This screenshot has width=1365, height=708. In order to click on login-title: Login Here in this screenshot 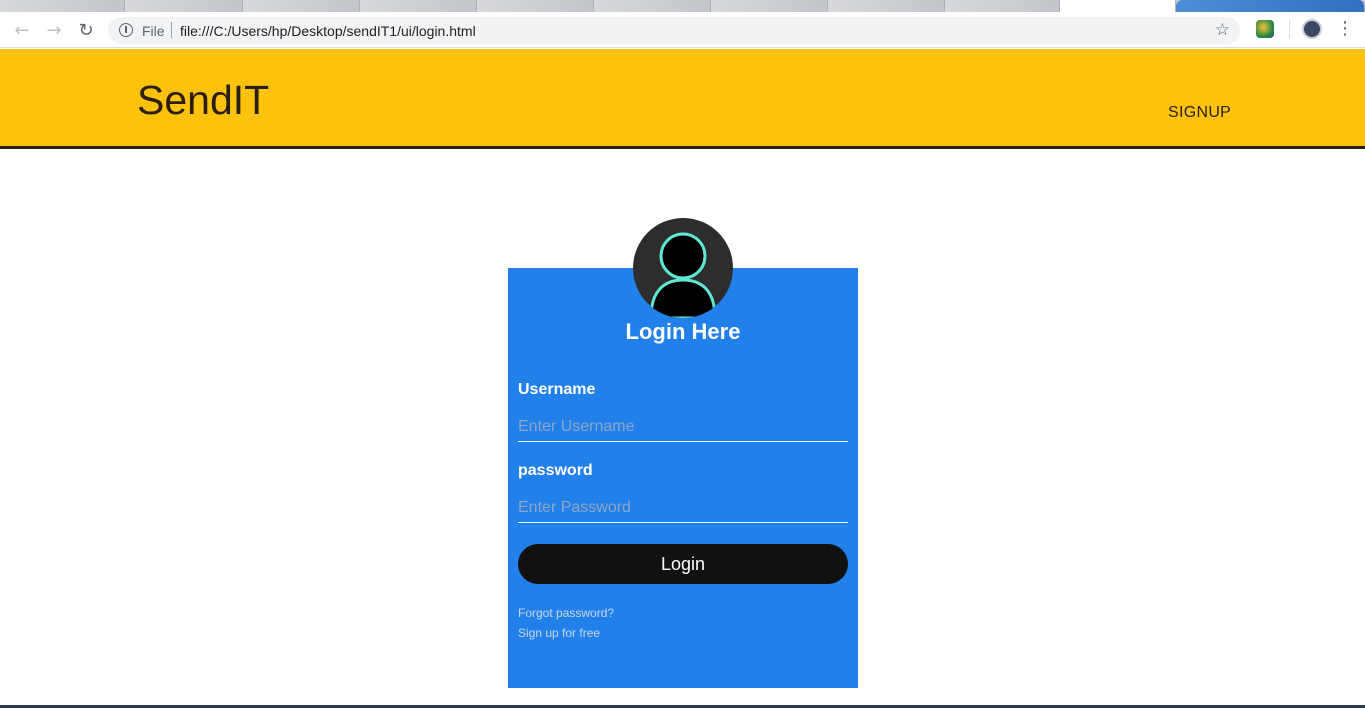, I will do `click(683, 331)`.